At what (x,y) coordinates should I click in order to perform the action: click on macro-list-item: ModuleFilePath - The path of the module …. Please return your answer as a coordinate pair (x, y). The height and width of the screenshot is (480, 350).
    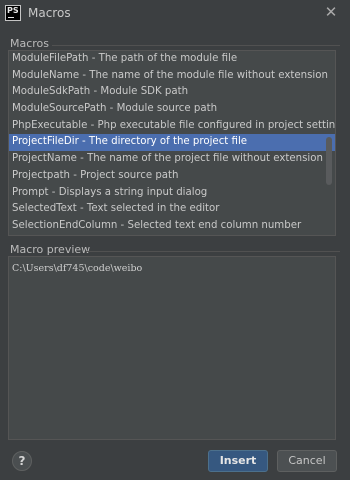
    Looking at the image, I should click on (172, 59).